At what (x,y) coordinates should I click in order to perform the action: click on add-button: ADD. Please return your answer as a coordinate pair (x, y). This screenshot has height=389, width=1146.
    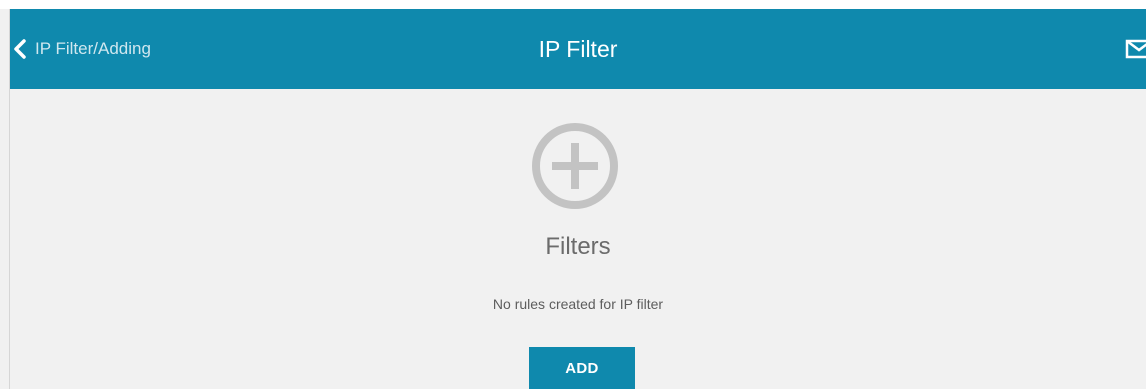
    Looking at the image, I should click on (582, 368).